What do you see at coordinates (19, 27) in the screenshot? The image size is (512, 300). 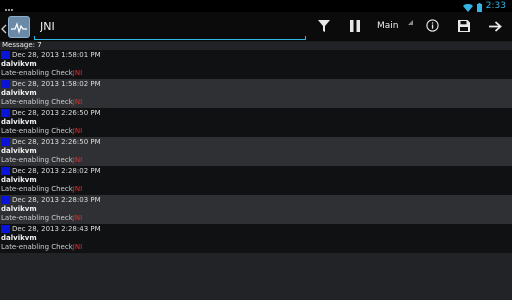 I see `app-logo-icon` at bounding box center [19, 27].